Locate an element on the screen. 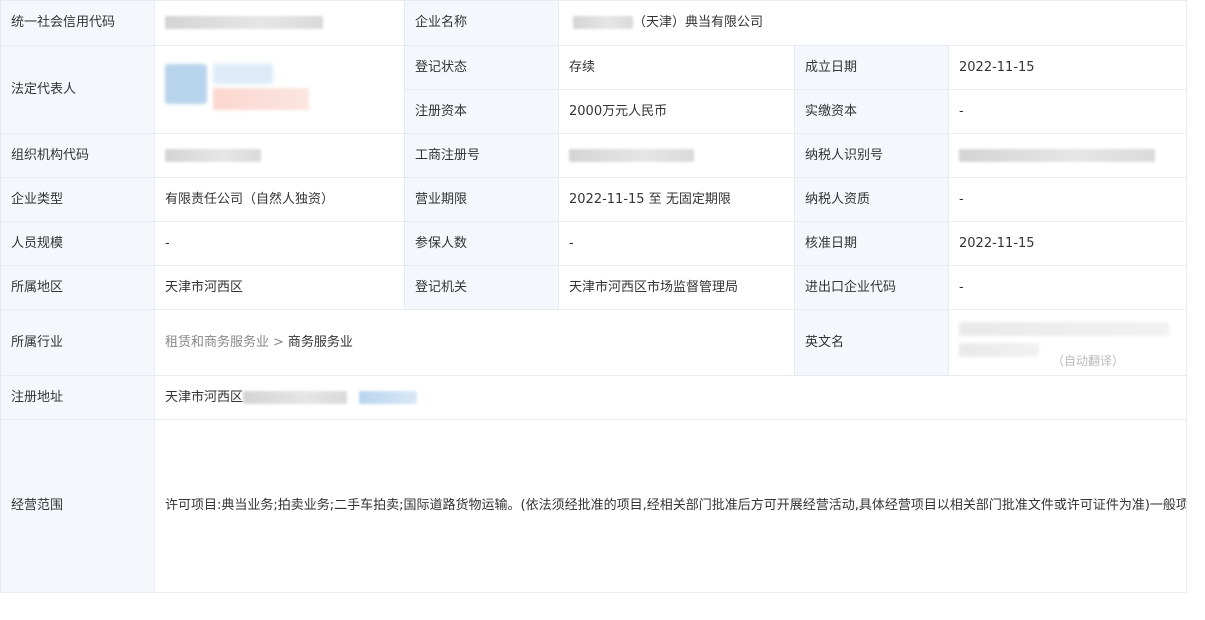  label-approval-date: 核准日期 is located at coordinates (871, 243).